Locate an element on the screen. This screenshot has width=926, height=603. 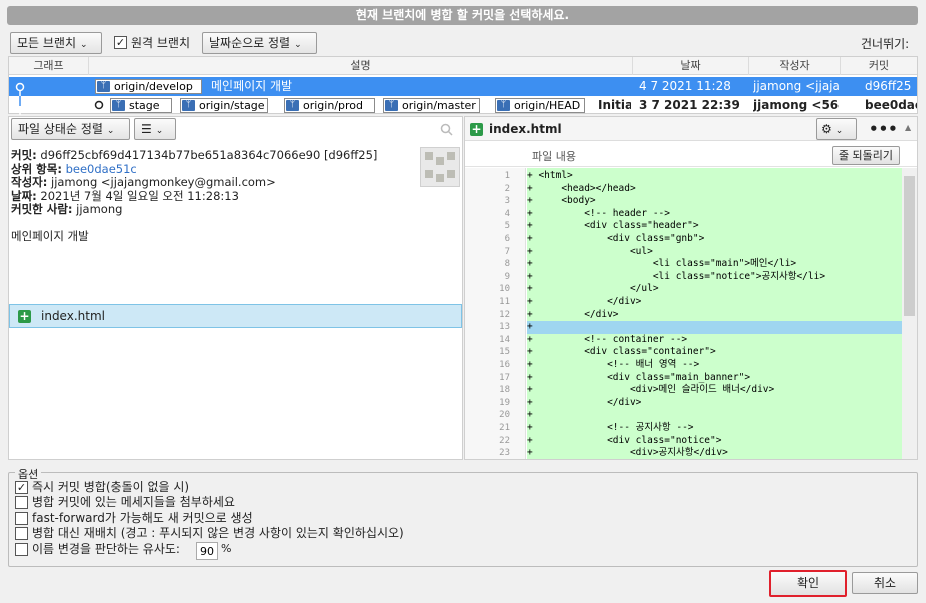
column-graph: 그래프 is located at coordinates (49, 66).